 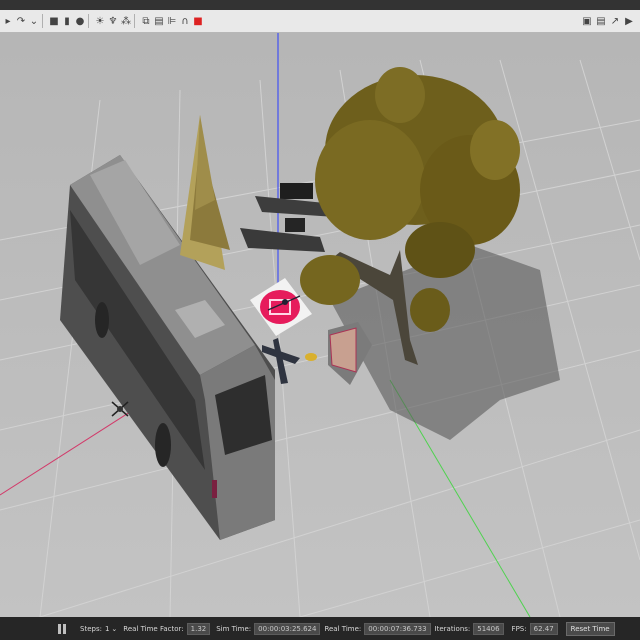 What do you see at coordinates (172, 21) in the screenshot?
I see `align-icon: ⊫` at bounding box center [172, 21].